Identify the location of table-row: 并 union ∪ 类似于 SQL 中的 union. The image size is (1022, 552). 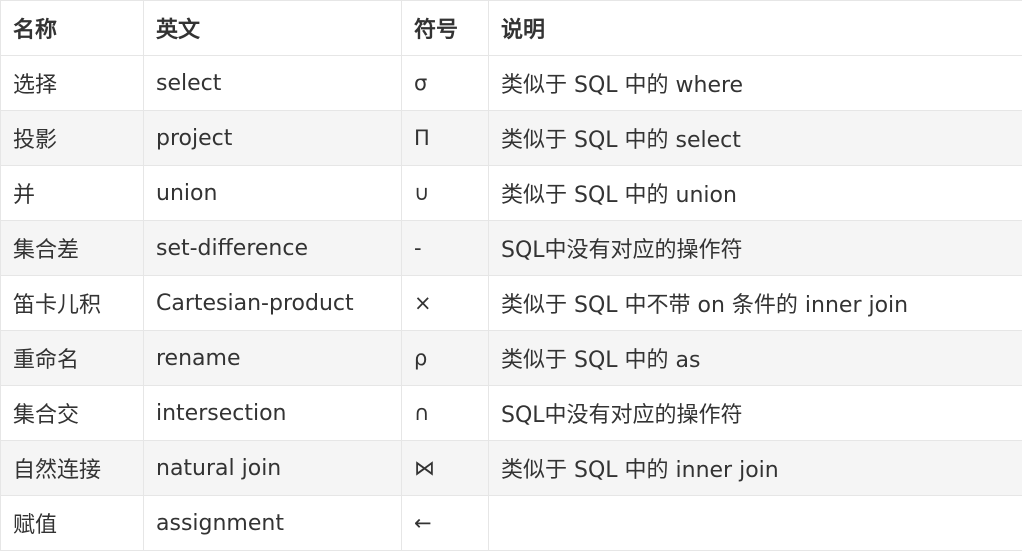
(511, 193).